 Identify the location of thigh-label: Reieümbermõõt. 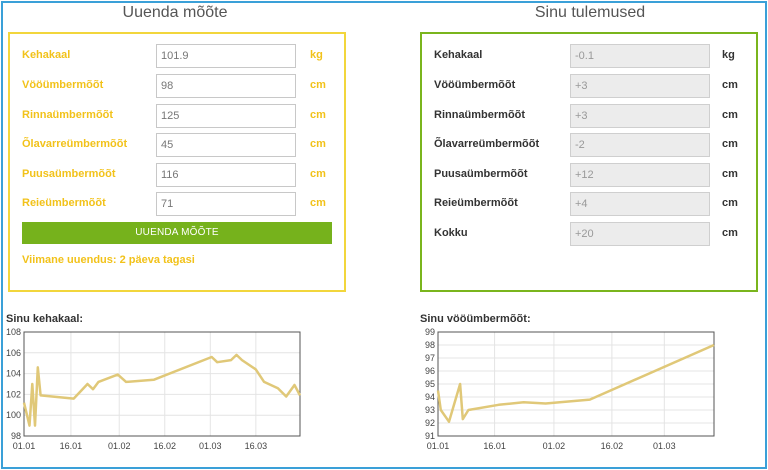
(64, 203).